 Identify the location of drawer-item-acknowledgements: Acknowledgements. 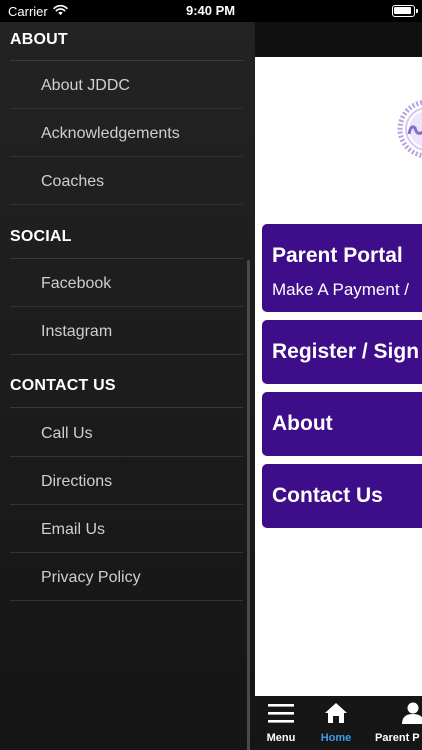
(126, 133).